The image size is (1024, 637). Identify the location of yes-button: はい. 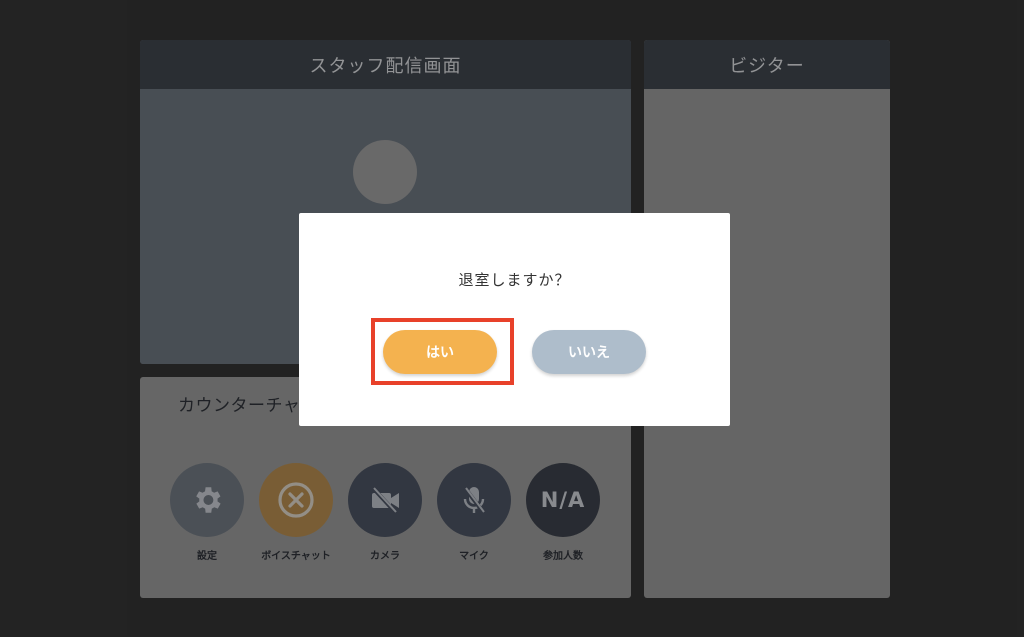
(440, 352).